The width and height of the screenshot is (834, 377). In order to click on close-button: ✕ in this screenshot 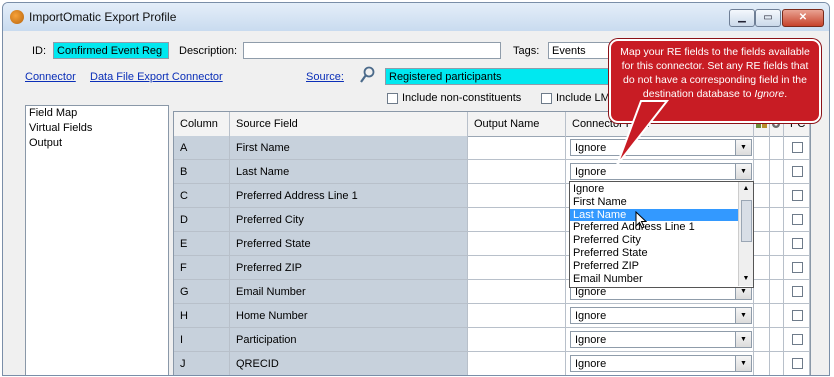, I will do `click(803, 18)`.